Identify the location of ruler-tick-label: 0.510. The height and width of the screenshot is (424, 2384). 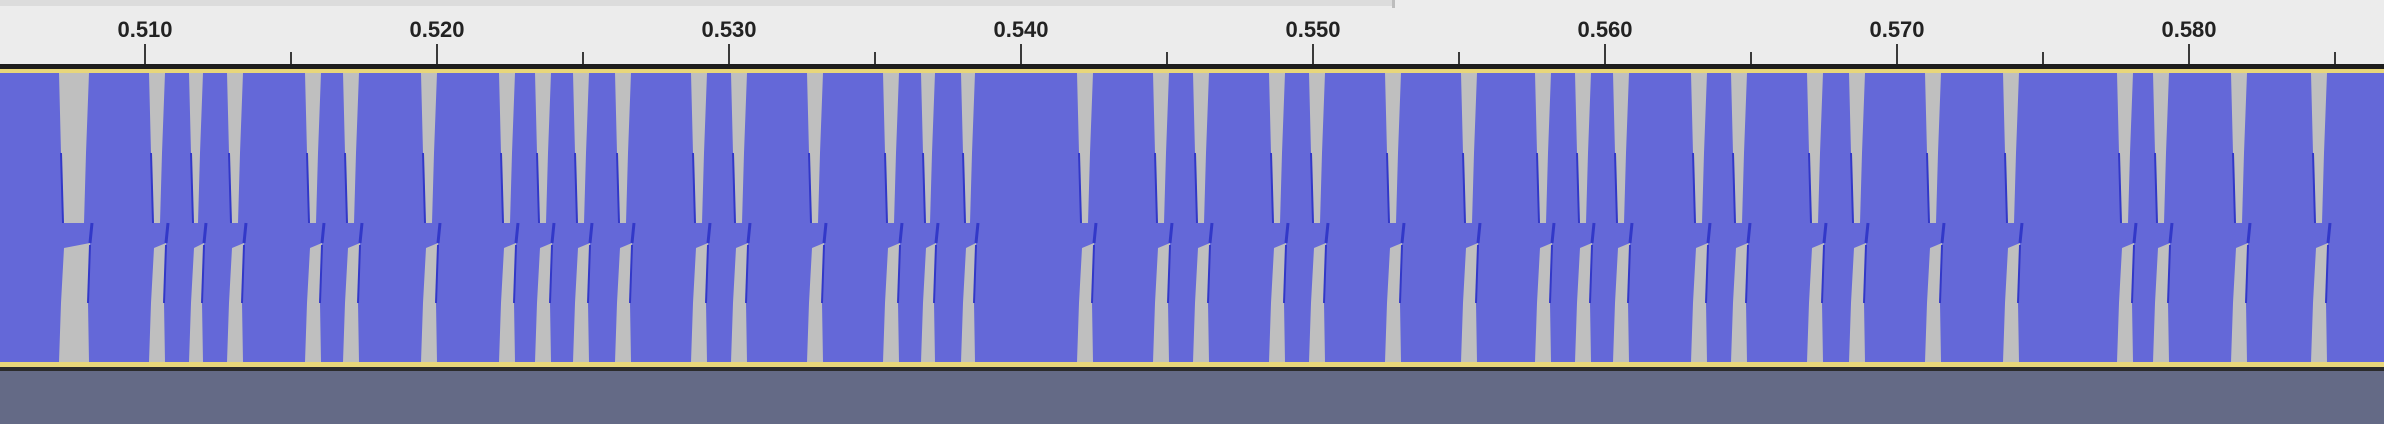
(145, 29).